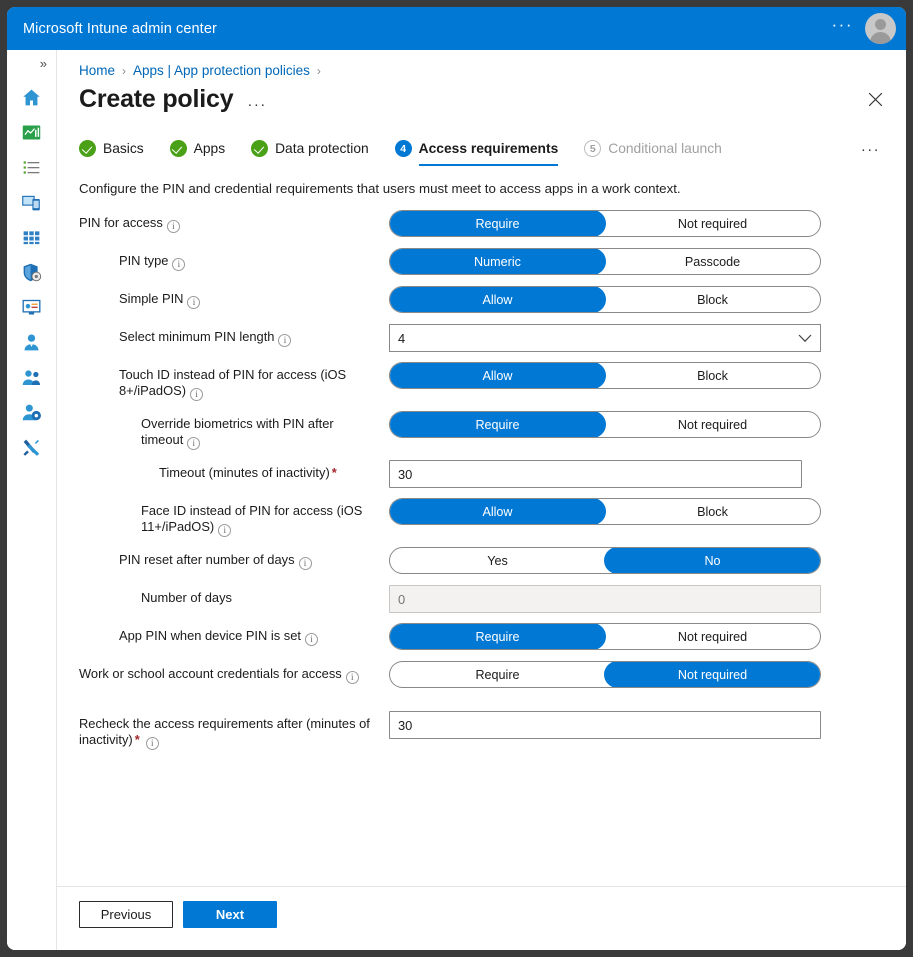 The height and width of the screenshot is (957, 913). Describe the element at coordinates (234, 297) in the screenshot. I see `field-label: Simple PIN i` at that location.